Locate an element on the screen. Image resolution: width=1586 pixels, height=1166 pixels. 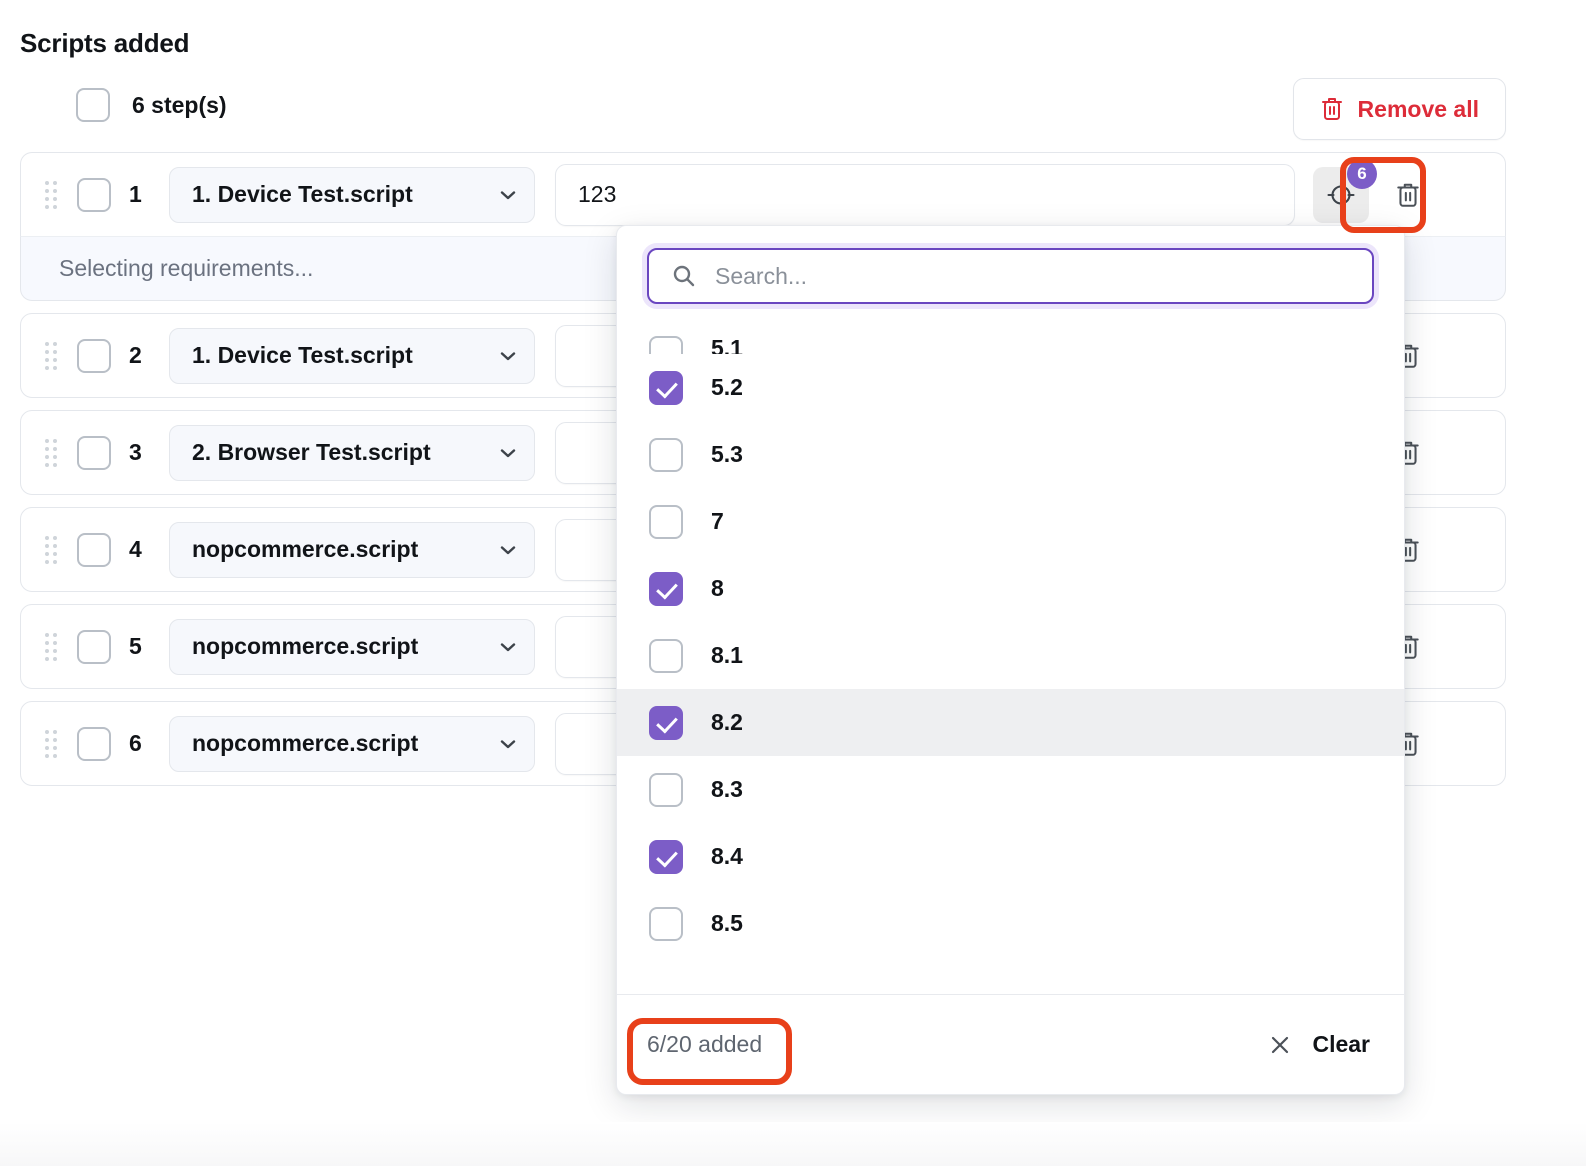
search-icon is located at coordinates (684, 276).